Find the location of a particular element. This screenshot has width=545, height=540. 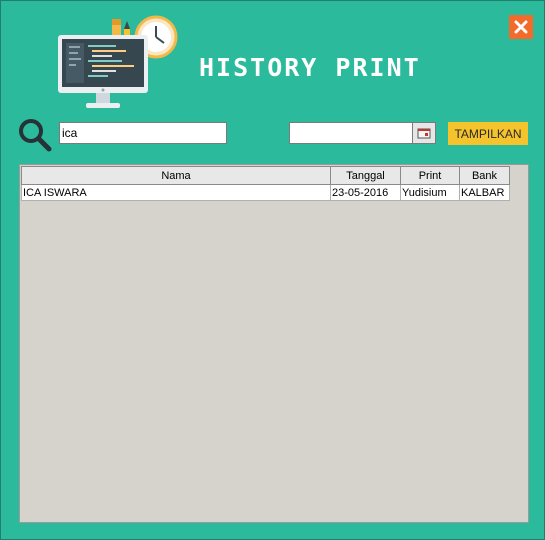

calendar-icon is located at coordinates (424, 133).